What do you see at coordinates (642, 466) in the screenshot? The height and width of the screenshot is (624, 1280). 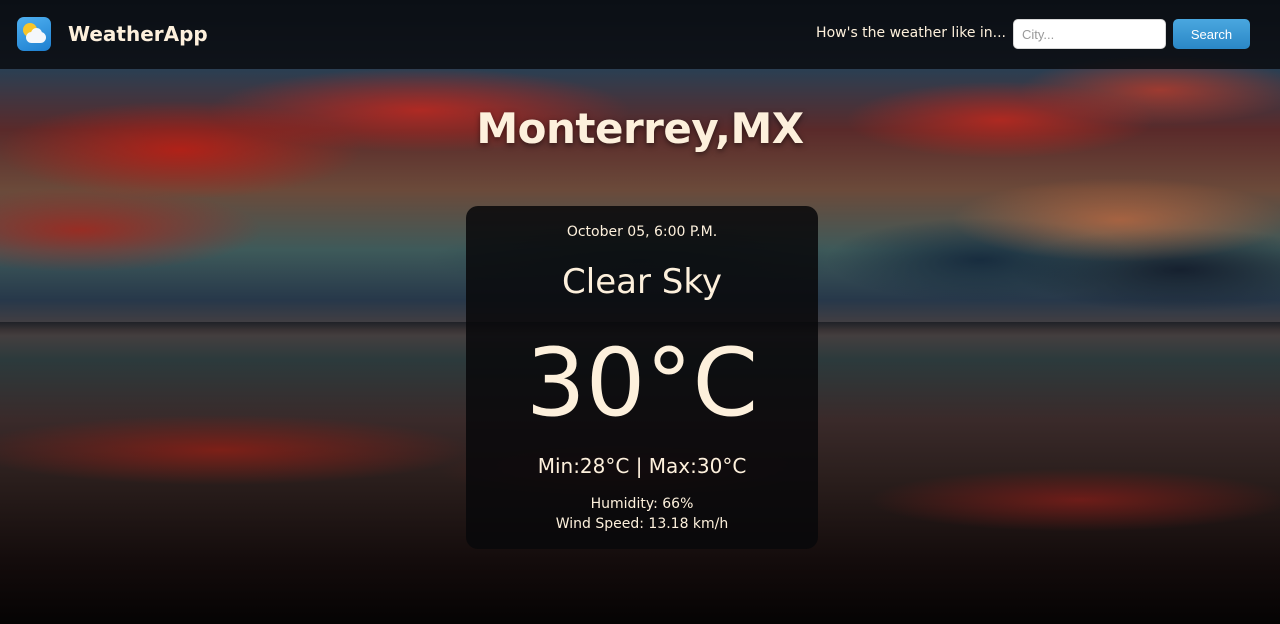 I see `min-max-temperature: Min:28°C | Max:30°C` at bounding box center [642, 466].